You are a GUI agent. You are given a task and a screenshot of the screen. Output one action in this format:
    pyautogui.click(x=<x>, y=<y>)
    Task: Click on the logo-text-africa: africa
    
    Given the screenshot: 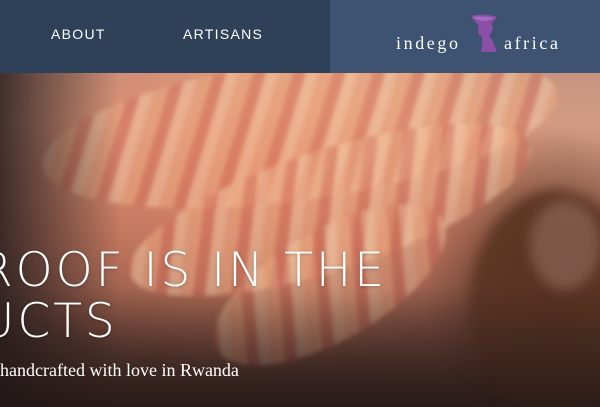 What is the action you would take?
    pyautogui.click(x=532, y=43)
    